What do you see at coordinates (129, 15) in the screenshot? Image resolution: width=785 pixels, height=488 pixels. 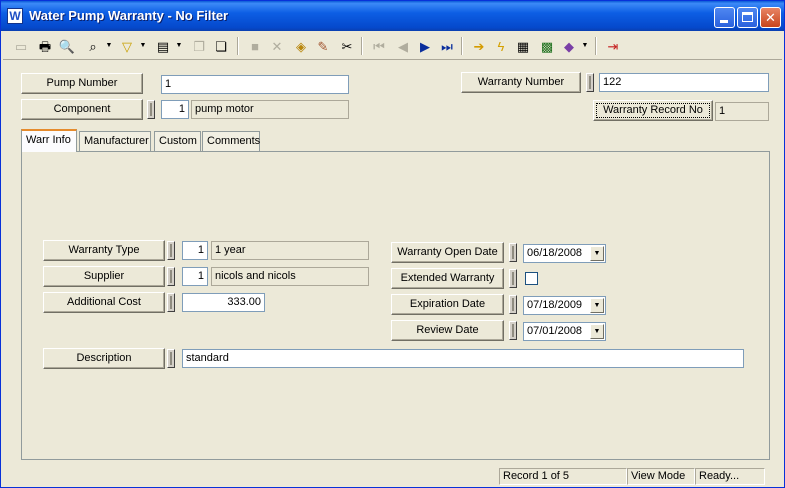 I see `window-title: Water Pump Warranty - No Filter` at bounding box center [129, 15].